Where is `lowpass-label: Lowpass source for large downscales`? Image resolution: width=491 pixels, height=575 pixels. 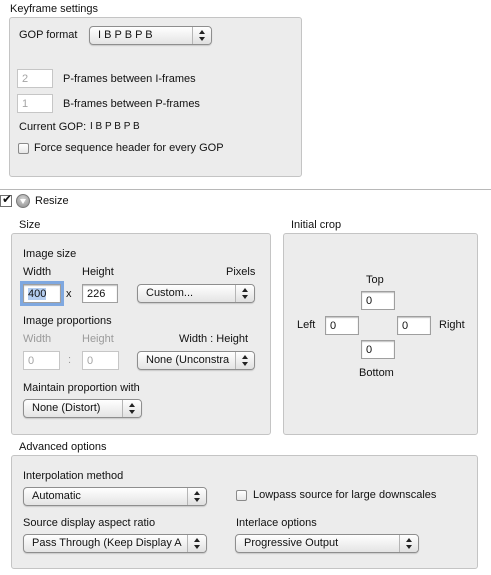
lowpass-label: Lowpass source for large downscales is located at coordinates (345, 495).